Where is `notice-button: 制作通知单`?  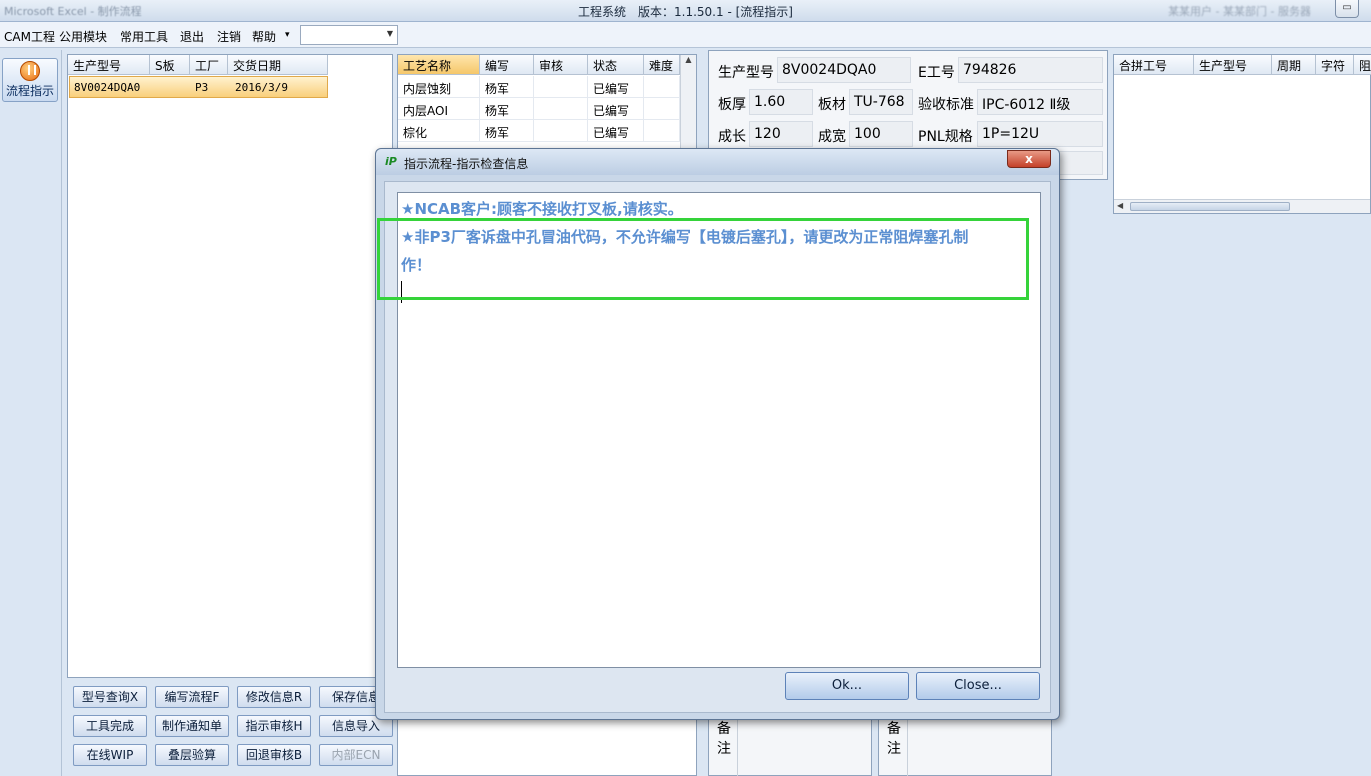 notice-button: 制作通知单 is located at coordinates (192, 726).